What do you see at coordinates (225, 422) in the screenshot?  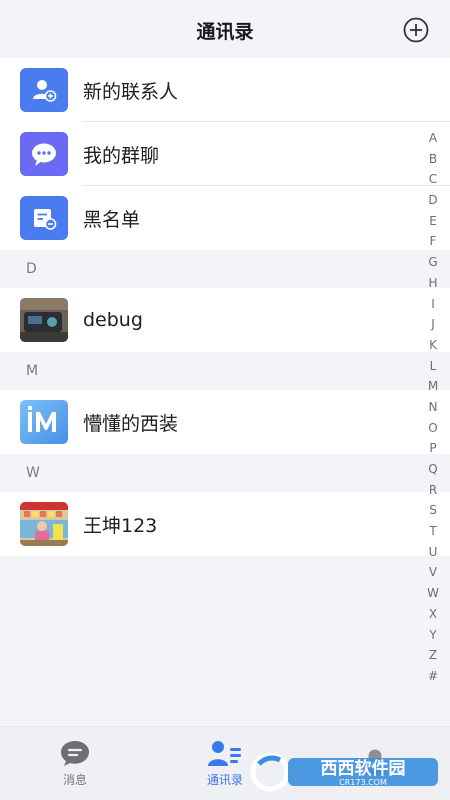 I see `contact-row-m: 懵懂的西装` at bounding box center [225, 422].